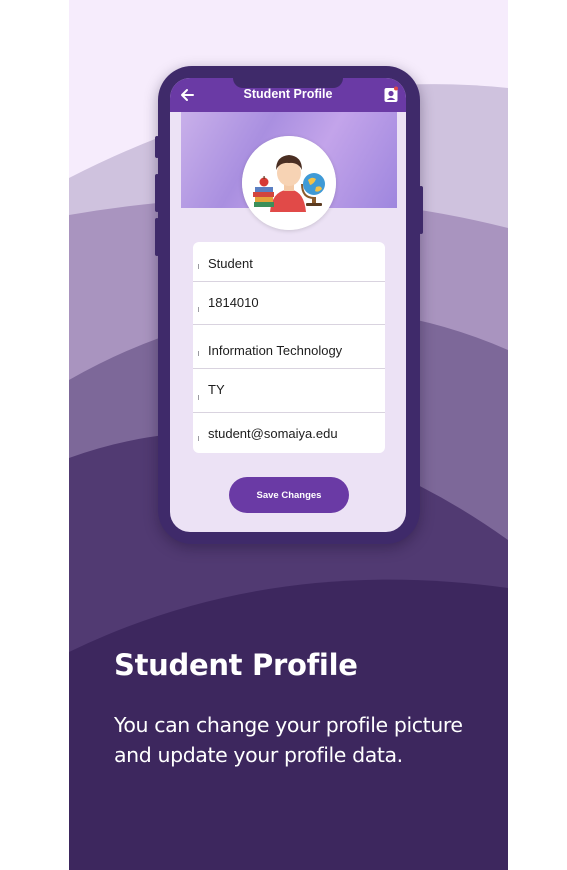  I want to click on slide-heading: Student Profile, so click(236, 665).